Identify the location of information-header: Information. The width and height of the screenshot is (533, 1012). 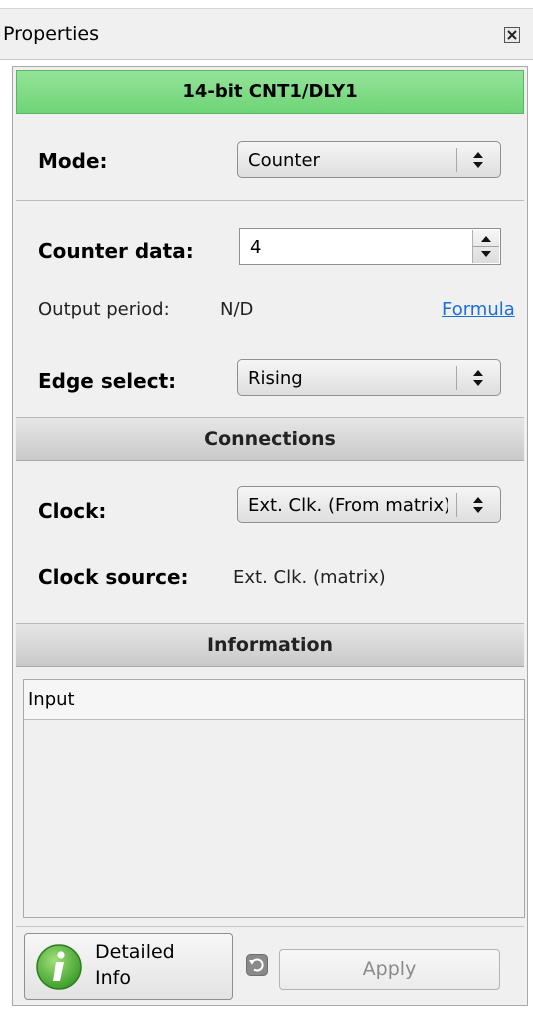
(270, 645).